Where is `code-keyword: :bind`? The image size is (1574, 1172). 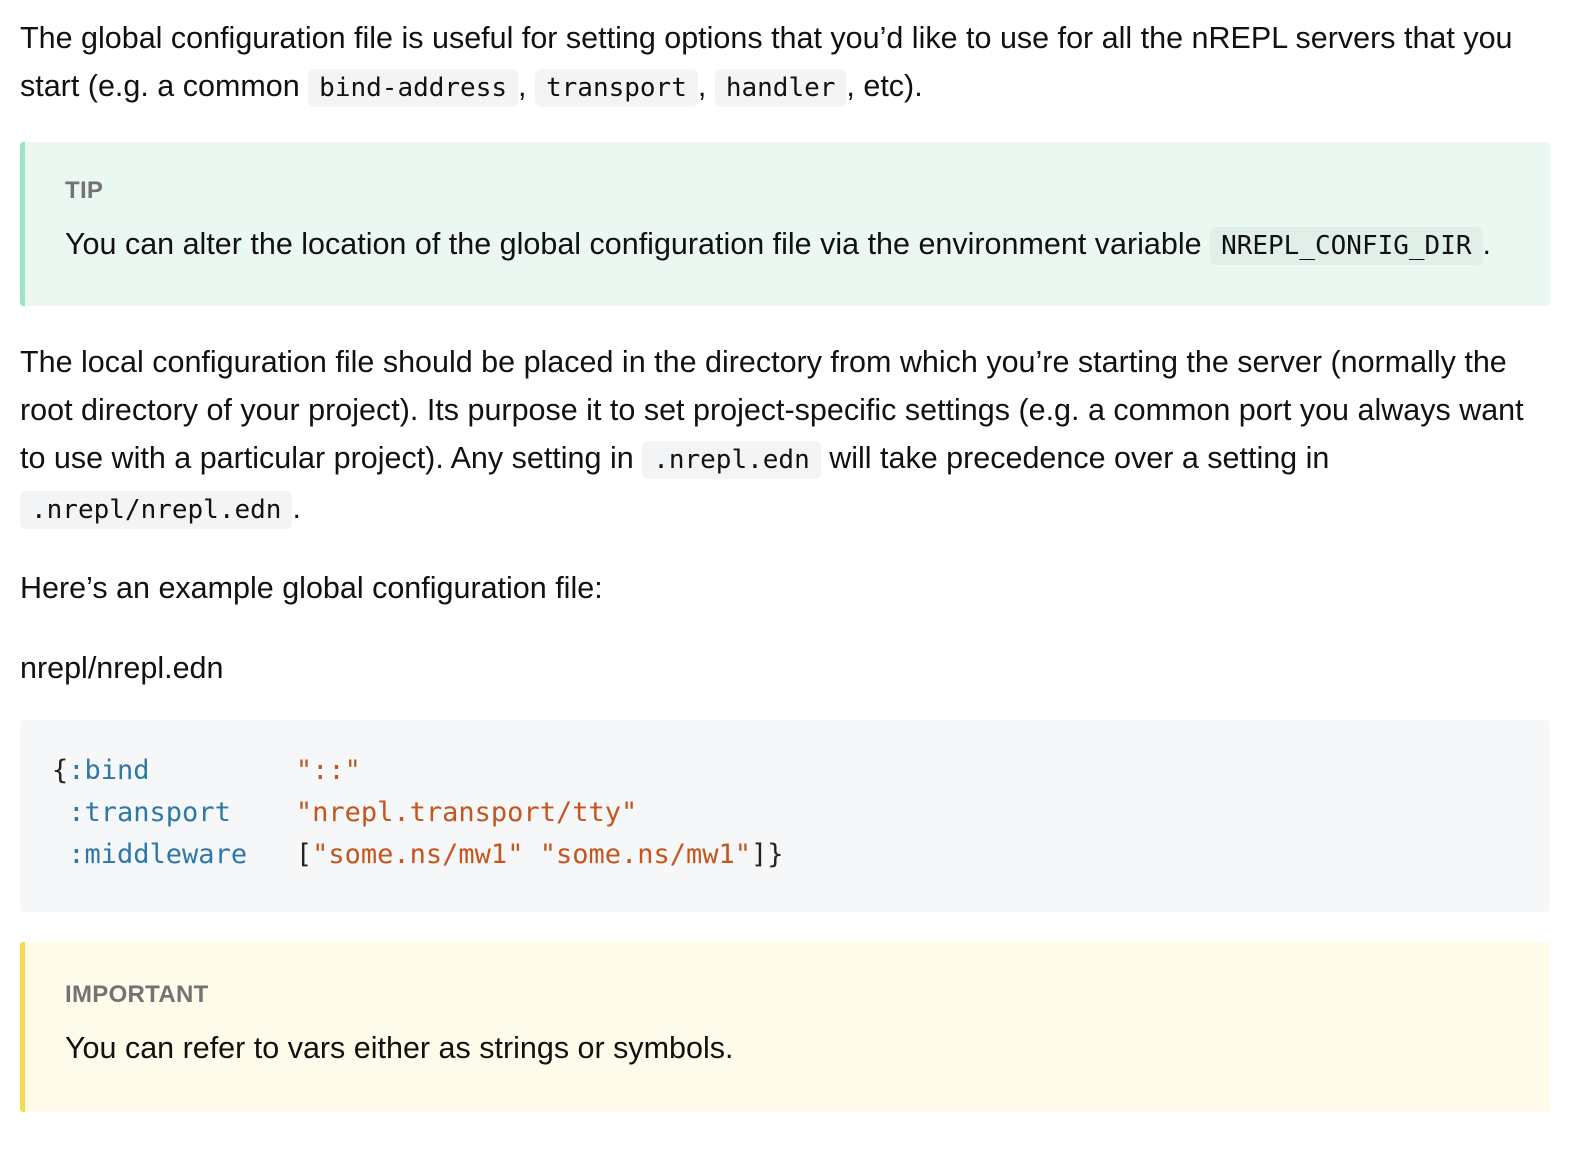
code-keyword: :bind is located at coordinates (109, 770).